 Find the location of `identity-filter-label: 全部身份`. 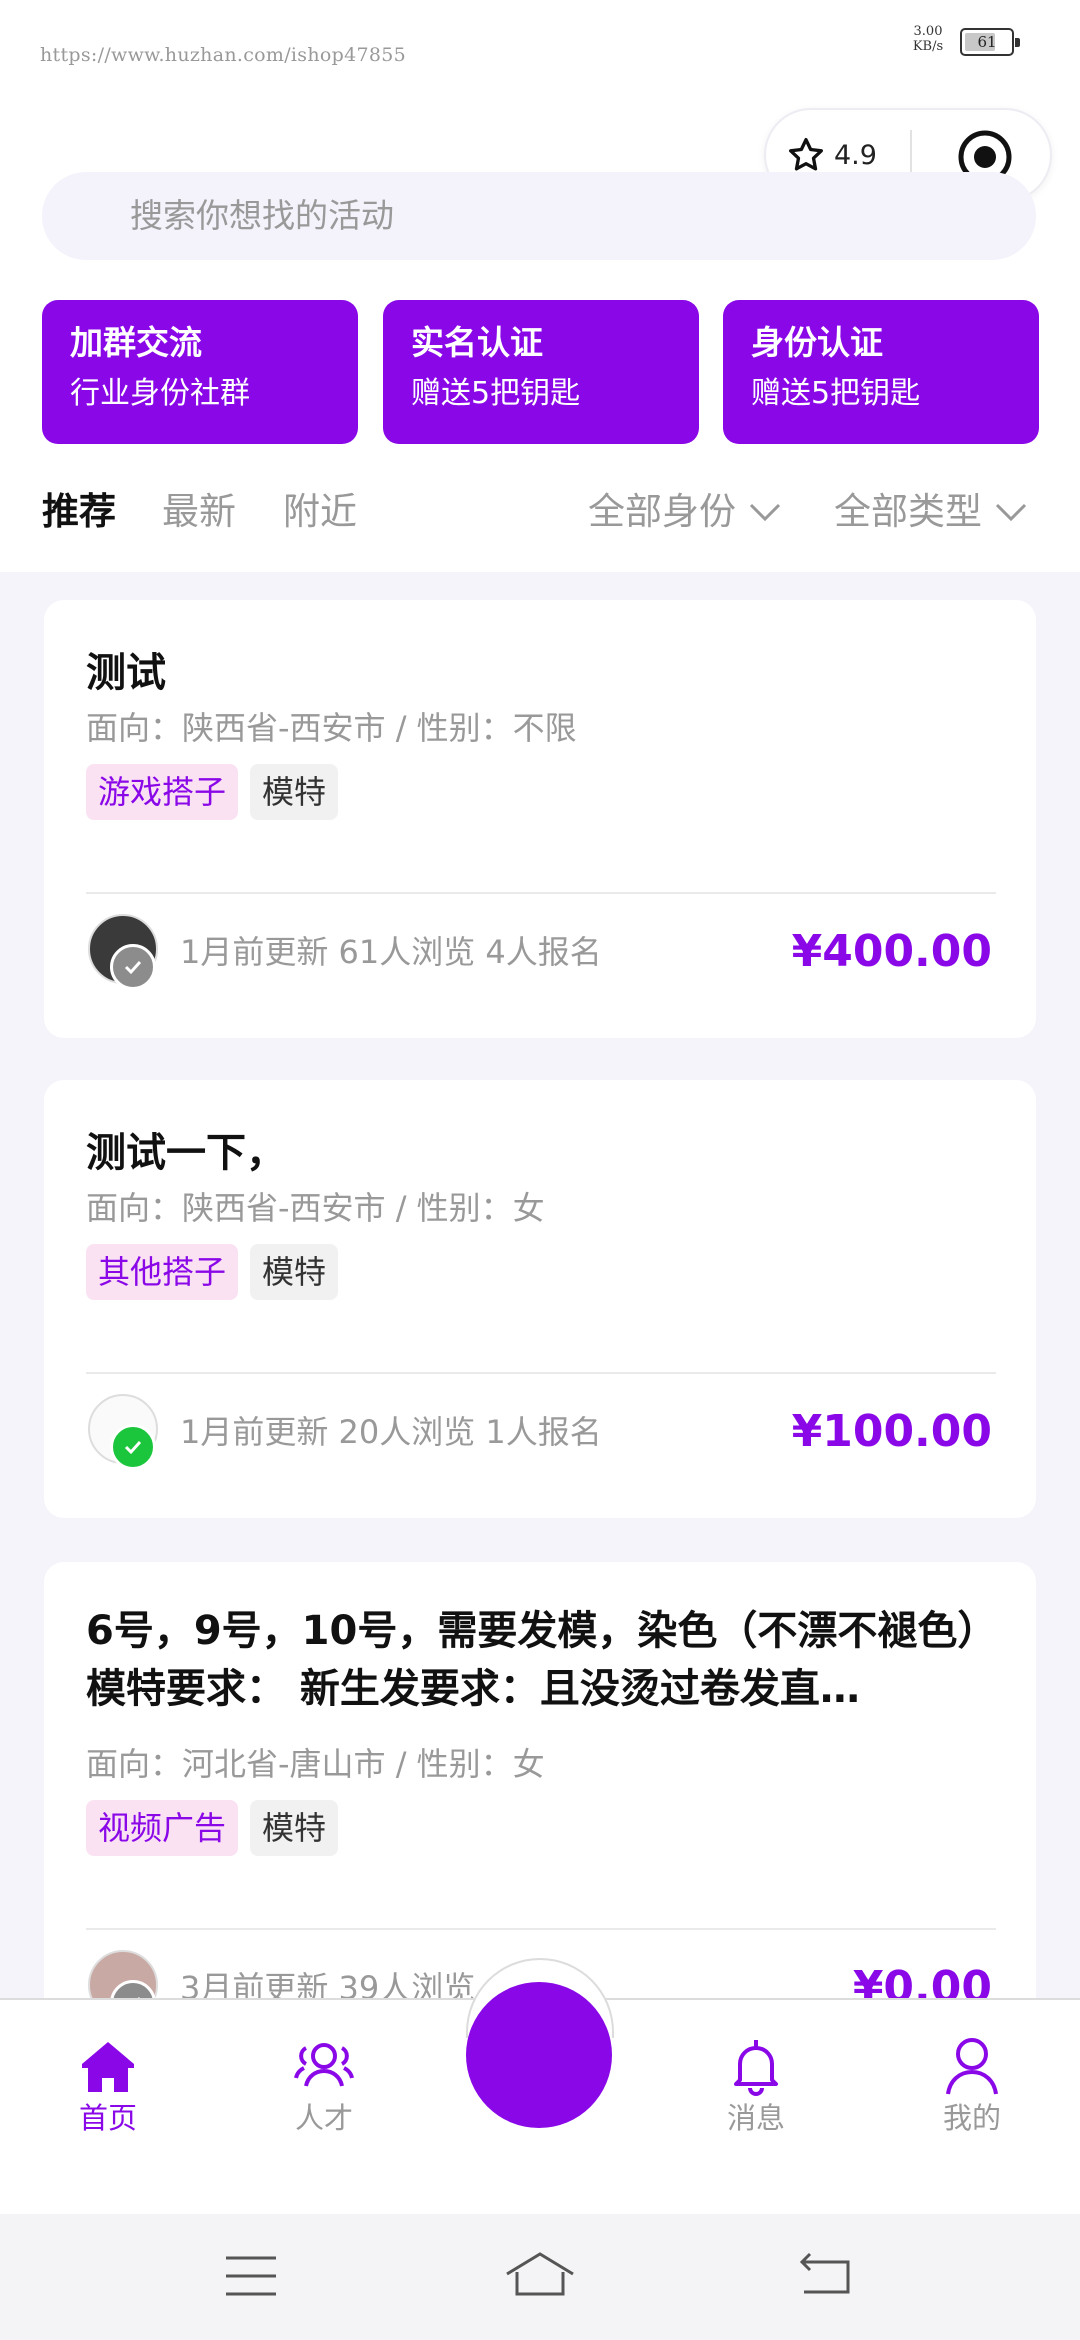

identity-filter-label: 全部身份 is located at coordinates (662, 511).